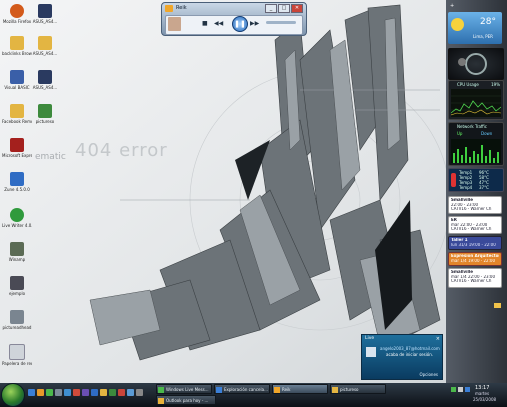  I want to click on cpu-usage-value: 19%, so click(495, 84).